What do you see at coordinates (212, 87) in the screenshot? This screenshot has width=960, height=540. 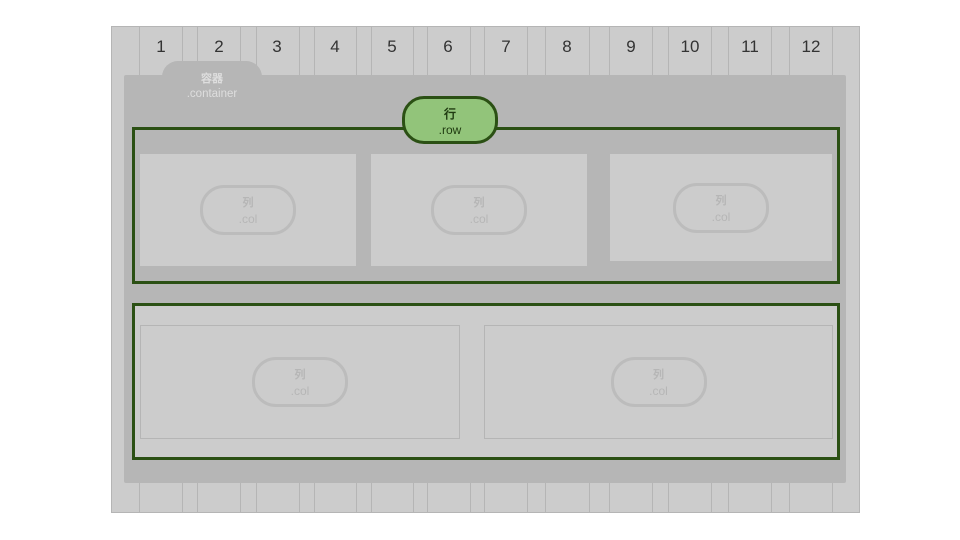 I see `container-label: 容器 .container` at bounding box center [212, 87].